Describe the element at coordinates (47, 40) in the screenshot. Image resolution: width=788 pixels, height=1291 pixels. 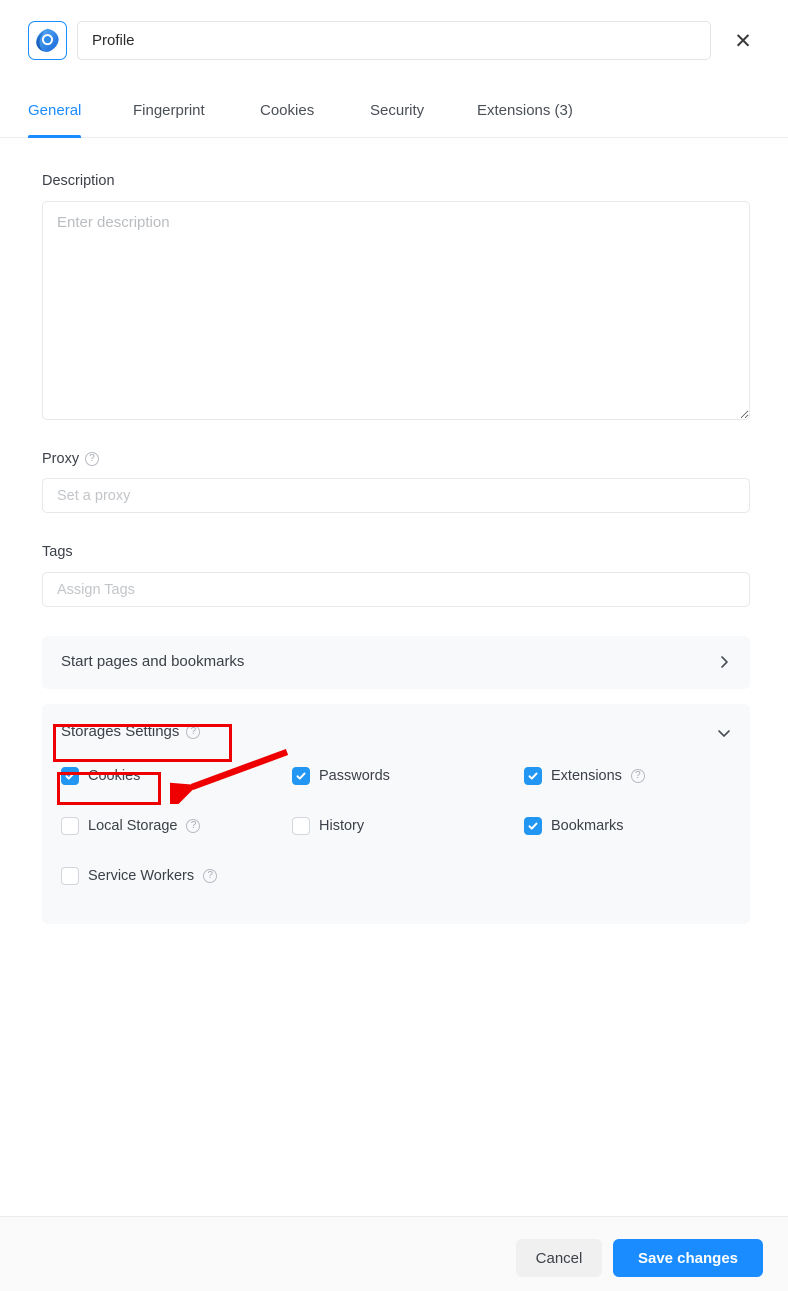
I see `profile-logo-icon` at that location.